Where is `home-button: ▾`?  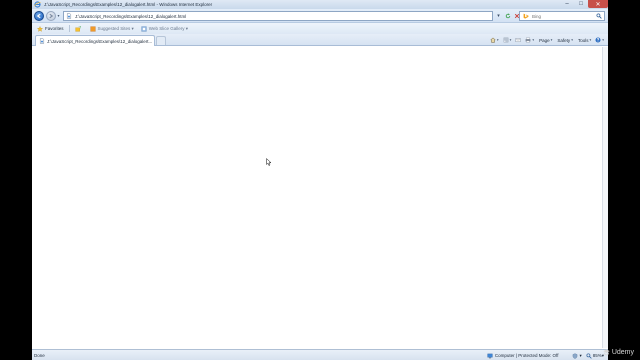
home-button: ▾ is located at coordinates (494, 40).